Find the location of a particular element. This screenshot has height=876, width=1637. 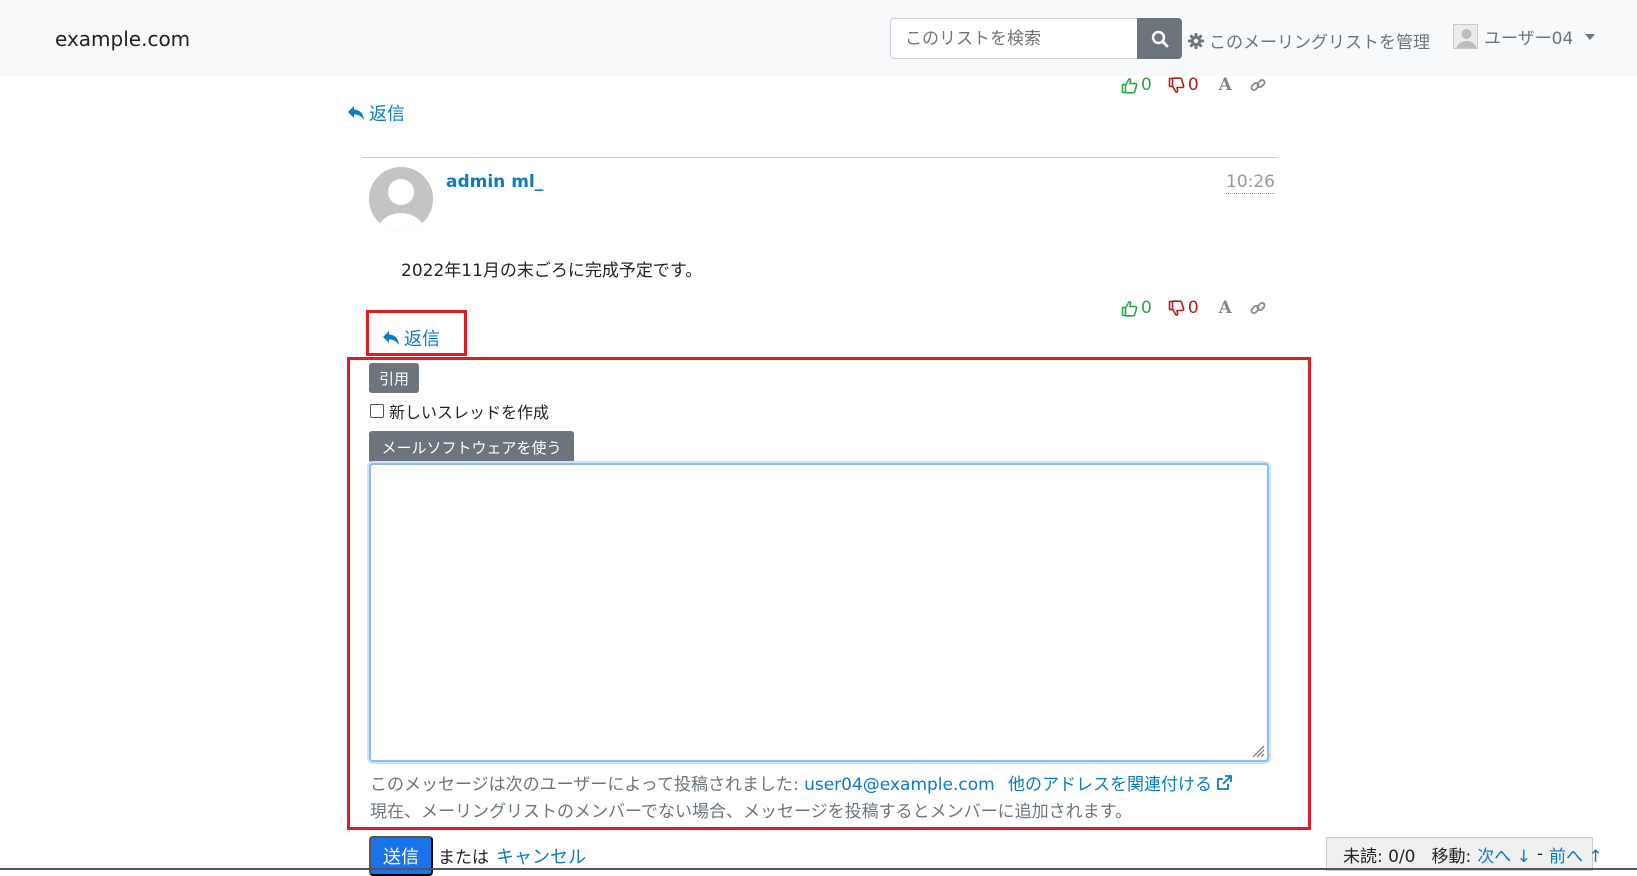

search-icon is located at coordinates (1159, 38).